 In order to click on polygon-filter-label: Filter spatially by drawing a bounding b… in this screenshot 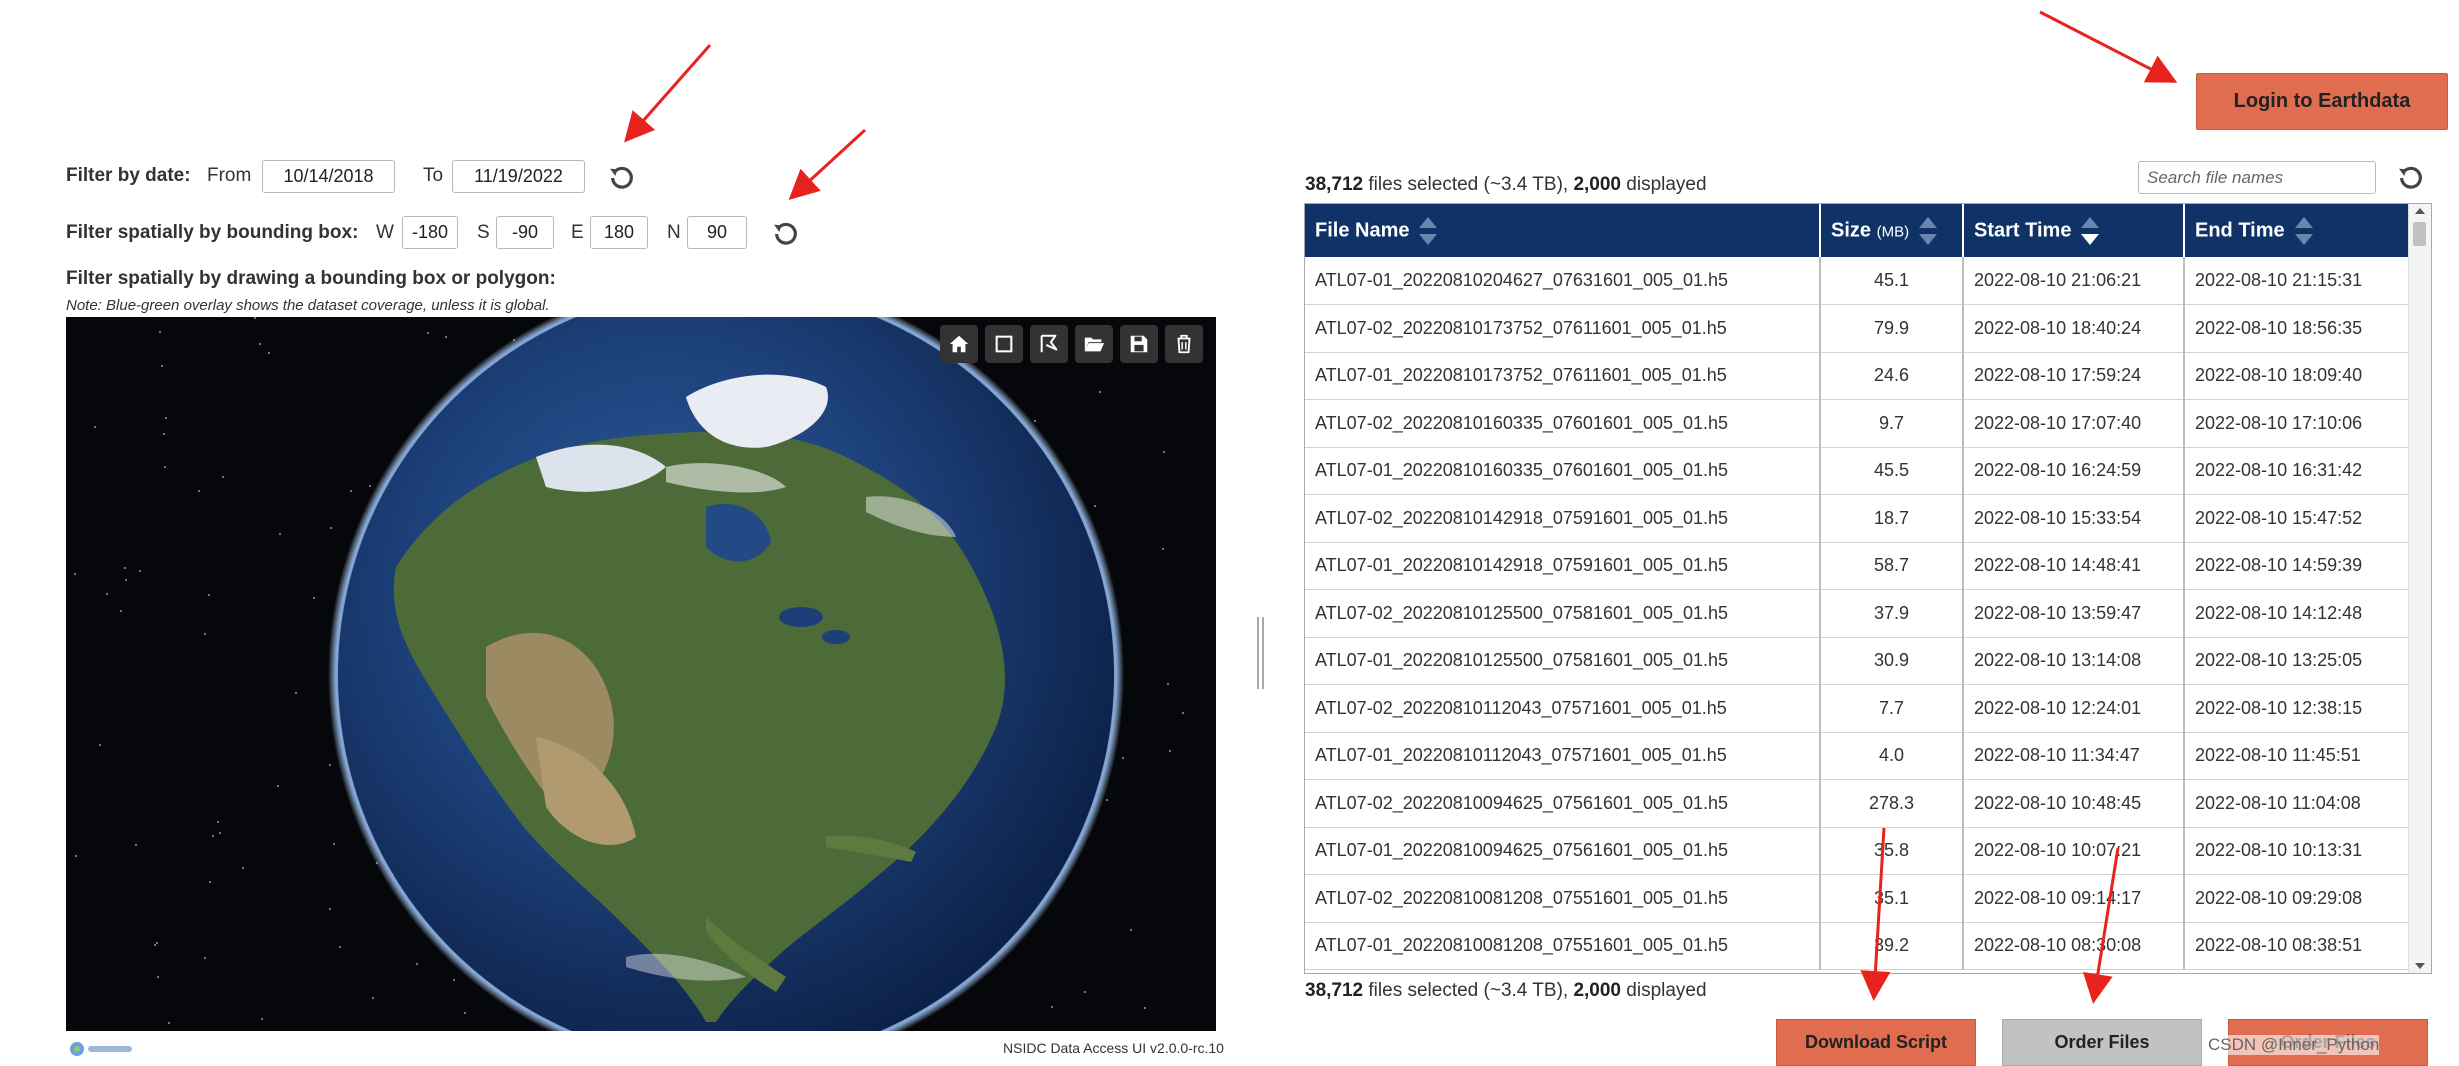, I will do `click(311, 278)`.